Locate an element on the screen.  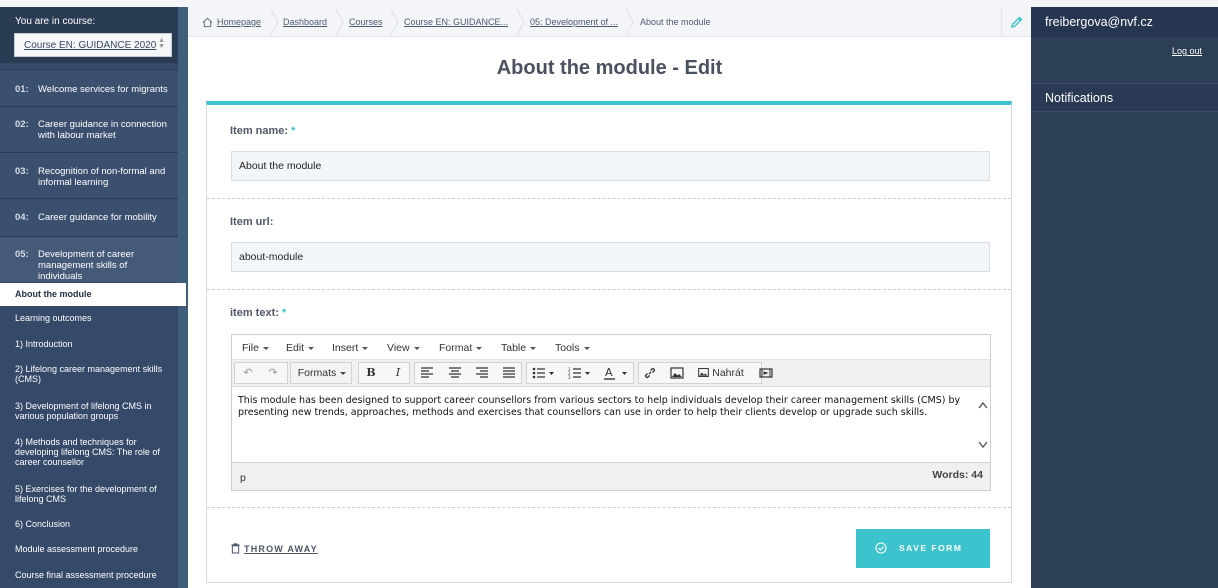
module-label: Career guidance for mobility is located at coordinates (97, 217).